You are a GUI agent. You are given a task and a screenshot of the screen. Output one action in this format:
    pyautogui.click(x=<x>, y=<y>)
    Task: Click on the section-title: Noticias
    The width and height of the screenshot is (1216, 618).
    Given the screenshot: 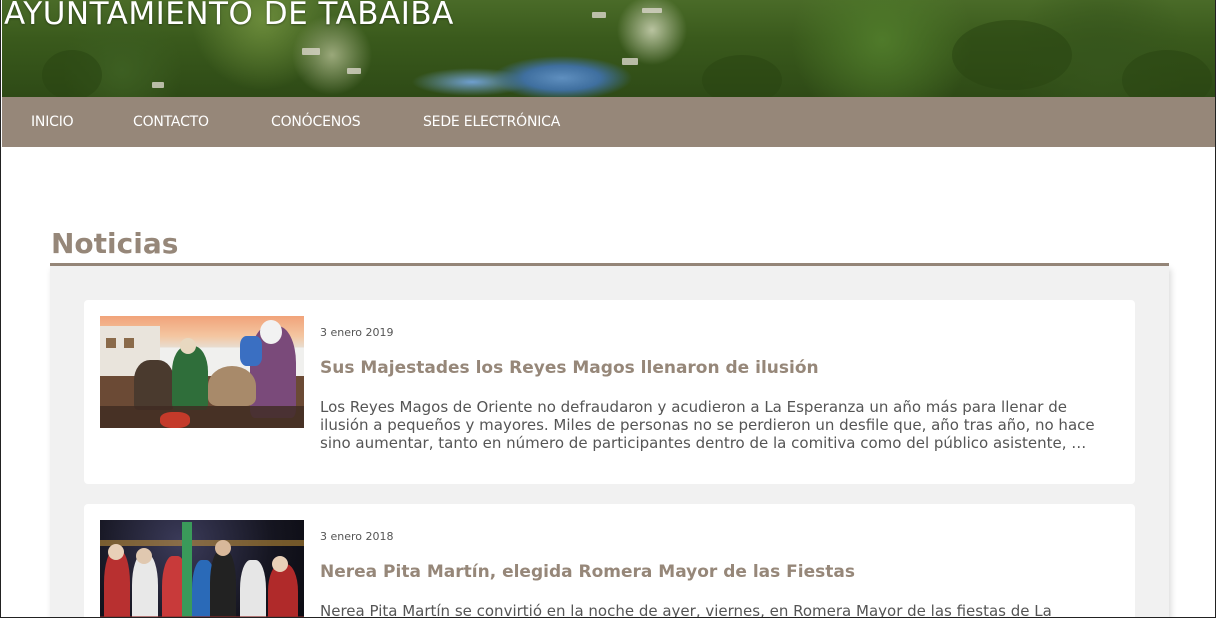 What is the action you would take?
    pyautogui.click(x=115, y=243)
    